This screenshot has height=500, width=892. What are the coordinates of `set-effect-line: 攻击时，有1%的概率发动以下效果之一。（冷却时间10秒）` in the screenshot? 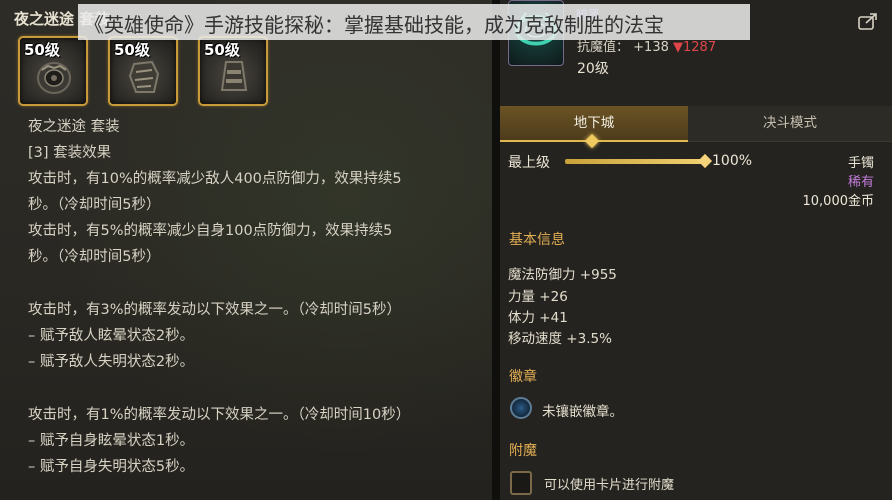 It's located at (219, 415).